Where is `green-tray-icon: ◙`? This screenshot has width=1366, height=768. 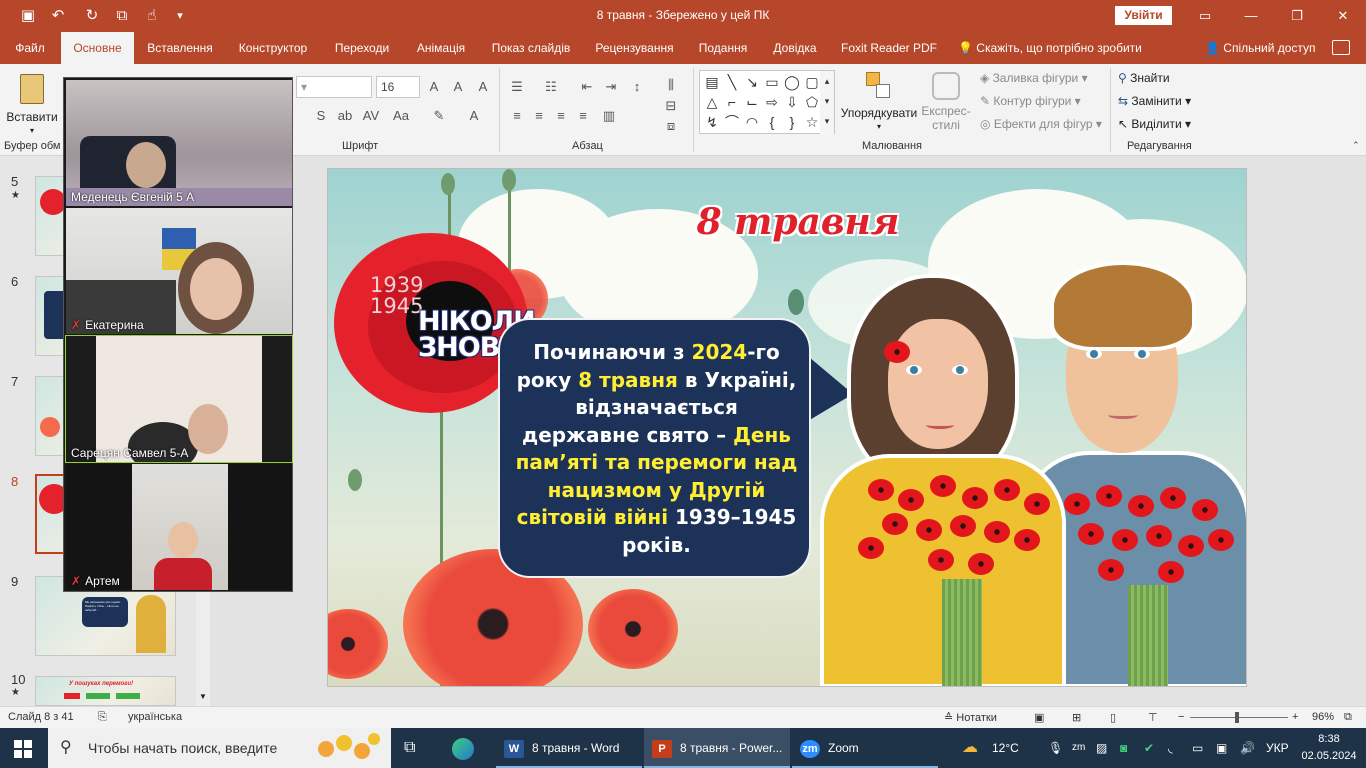 green-tray-icon: ◙ is located at coordinates (1123, 748).